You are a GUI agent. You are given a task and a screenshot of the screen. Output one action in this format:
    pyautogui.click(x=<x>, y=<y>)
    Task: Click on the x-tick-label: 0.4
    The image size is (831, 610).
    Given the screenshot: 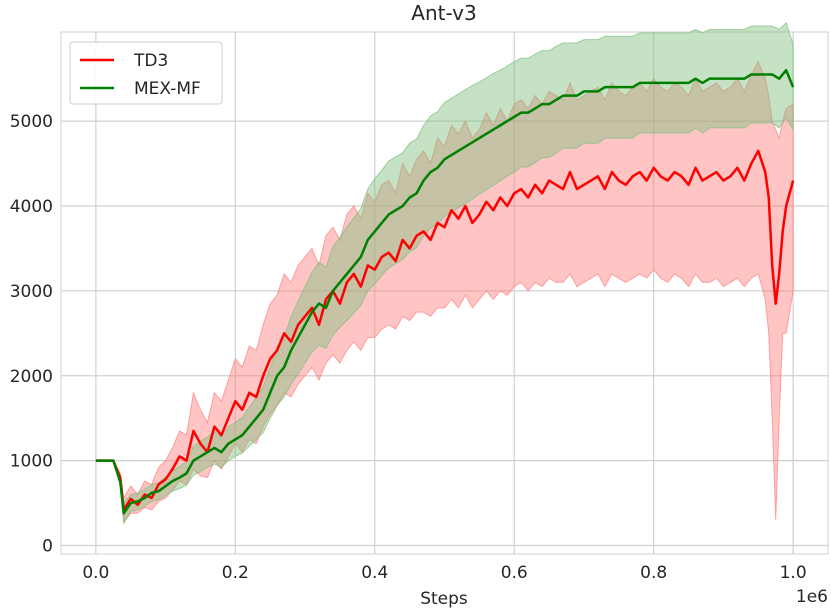 What is the action you would take?
    pyautogui.click(x=374, y=573)
    